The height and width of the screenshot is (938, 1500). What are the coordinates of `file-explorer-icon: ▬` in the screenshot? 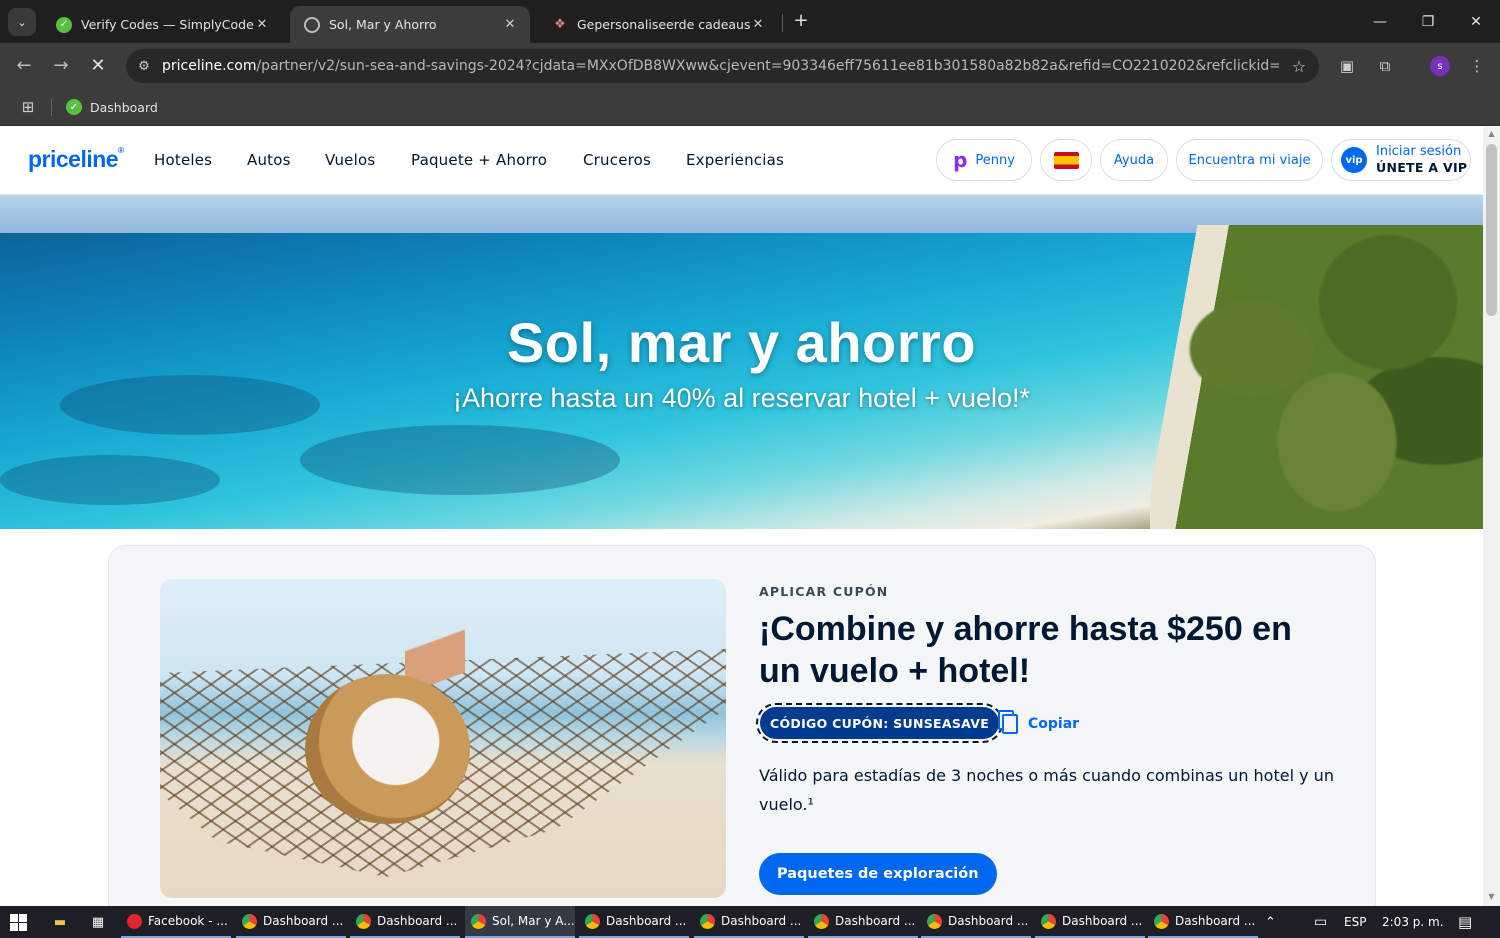 It's located at (60, 922).